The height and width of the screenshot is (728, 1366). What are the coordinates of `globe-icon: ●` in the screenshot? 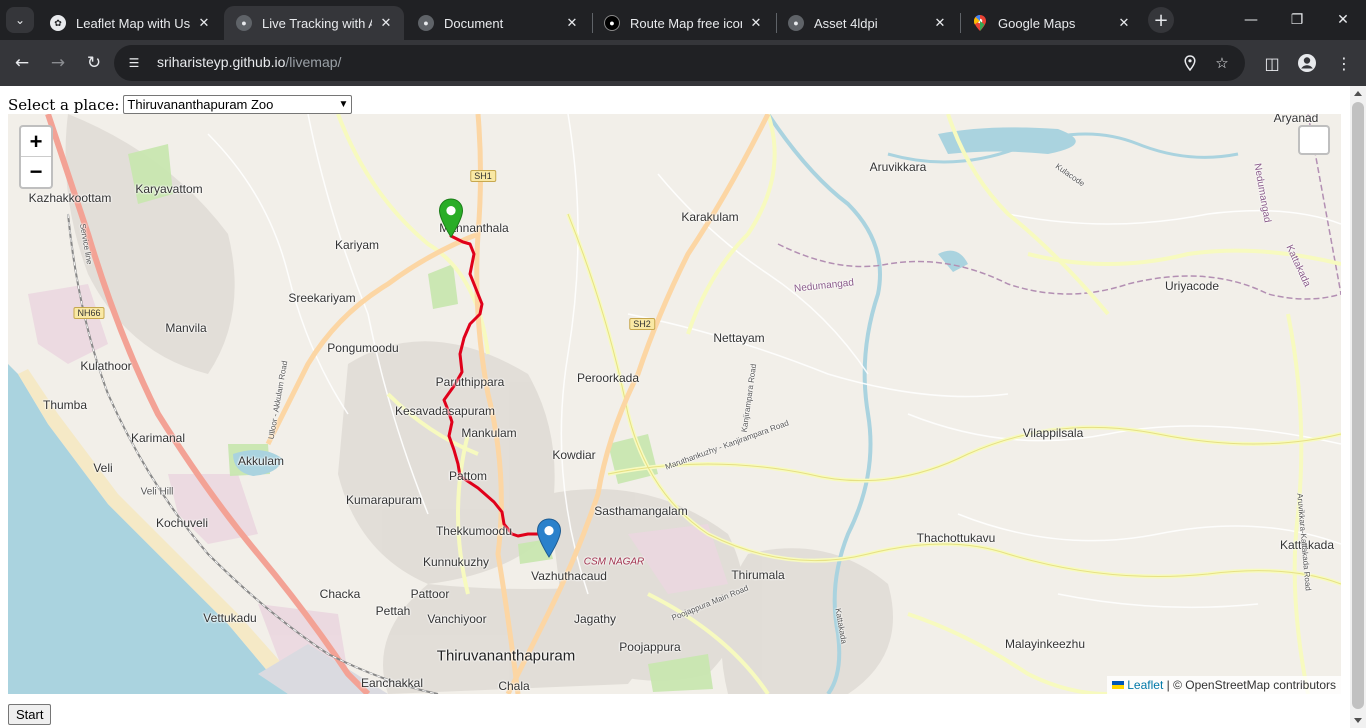 It's located at (426, 23).